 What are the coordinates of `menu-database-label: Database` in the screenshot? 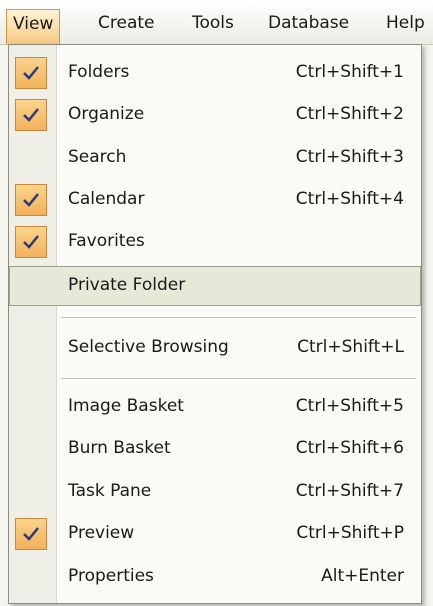 It's located at (309, 23).